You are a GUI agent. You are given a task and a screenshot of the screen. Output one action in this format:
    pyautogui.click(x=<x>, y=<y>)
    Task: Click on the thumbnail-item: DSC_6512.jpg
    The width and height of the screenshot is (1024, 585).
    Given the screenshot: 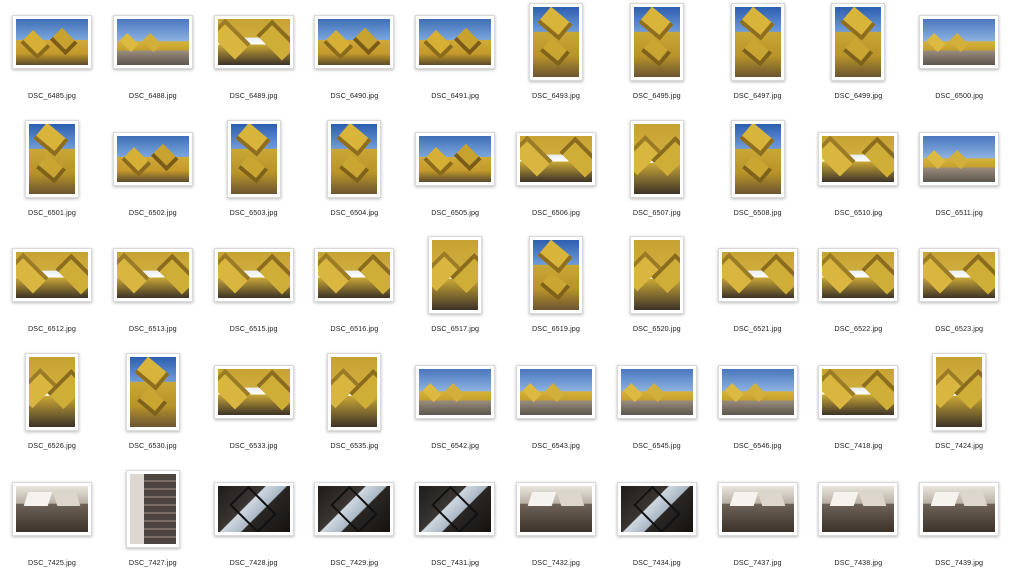 What is the action you would take?
    pyautogui.click(x=52, y=293)
    